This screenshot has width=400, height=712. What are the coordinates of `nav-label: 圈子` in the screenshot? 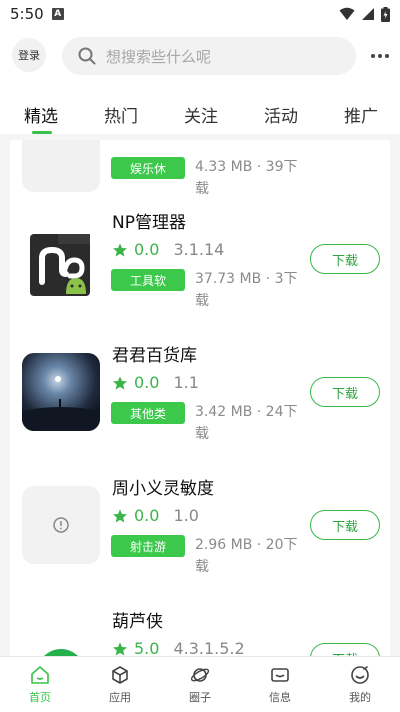 It's located at (200, 697).